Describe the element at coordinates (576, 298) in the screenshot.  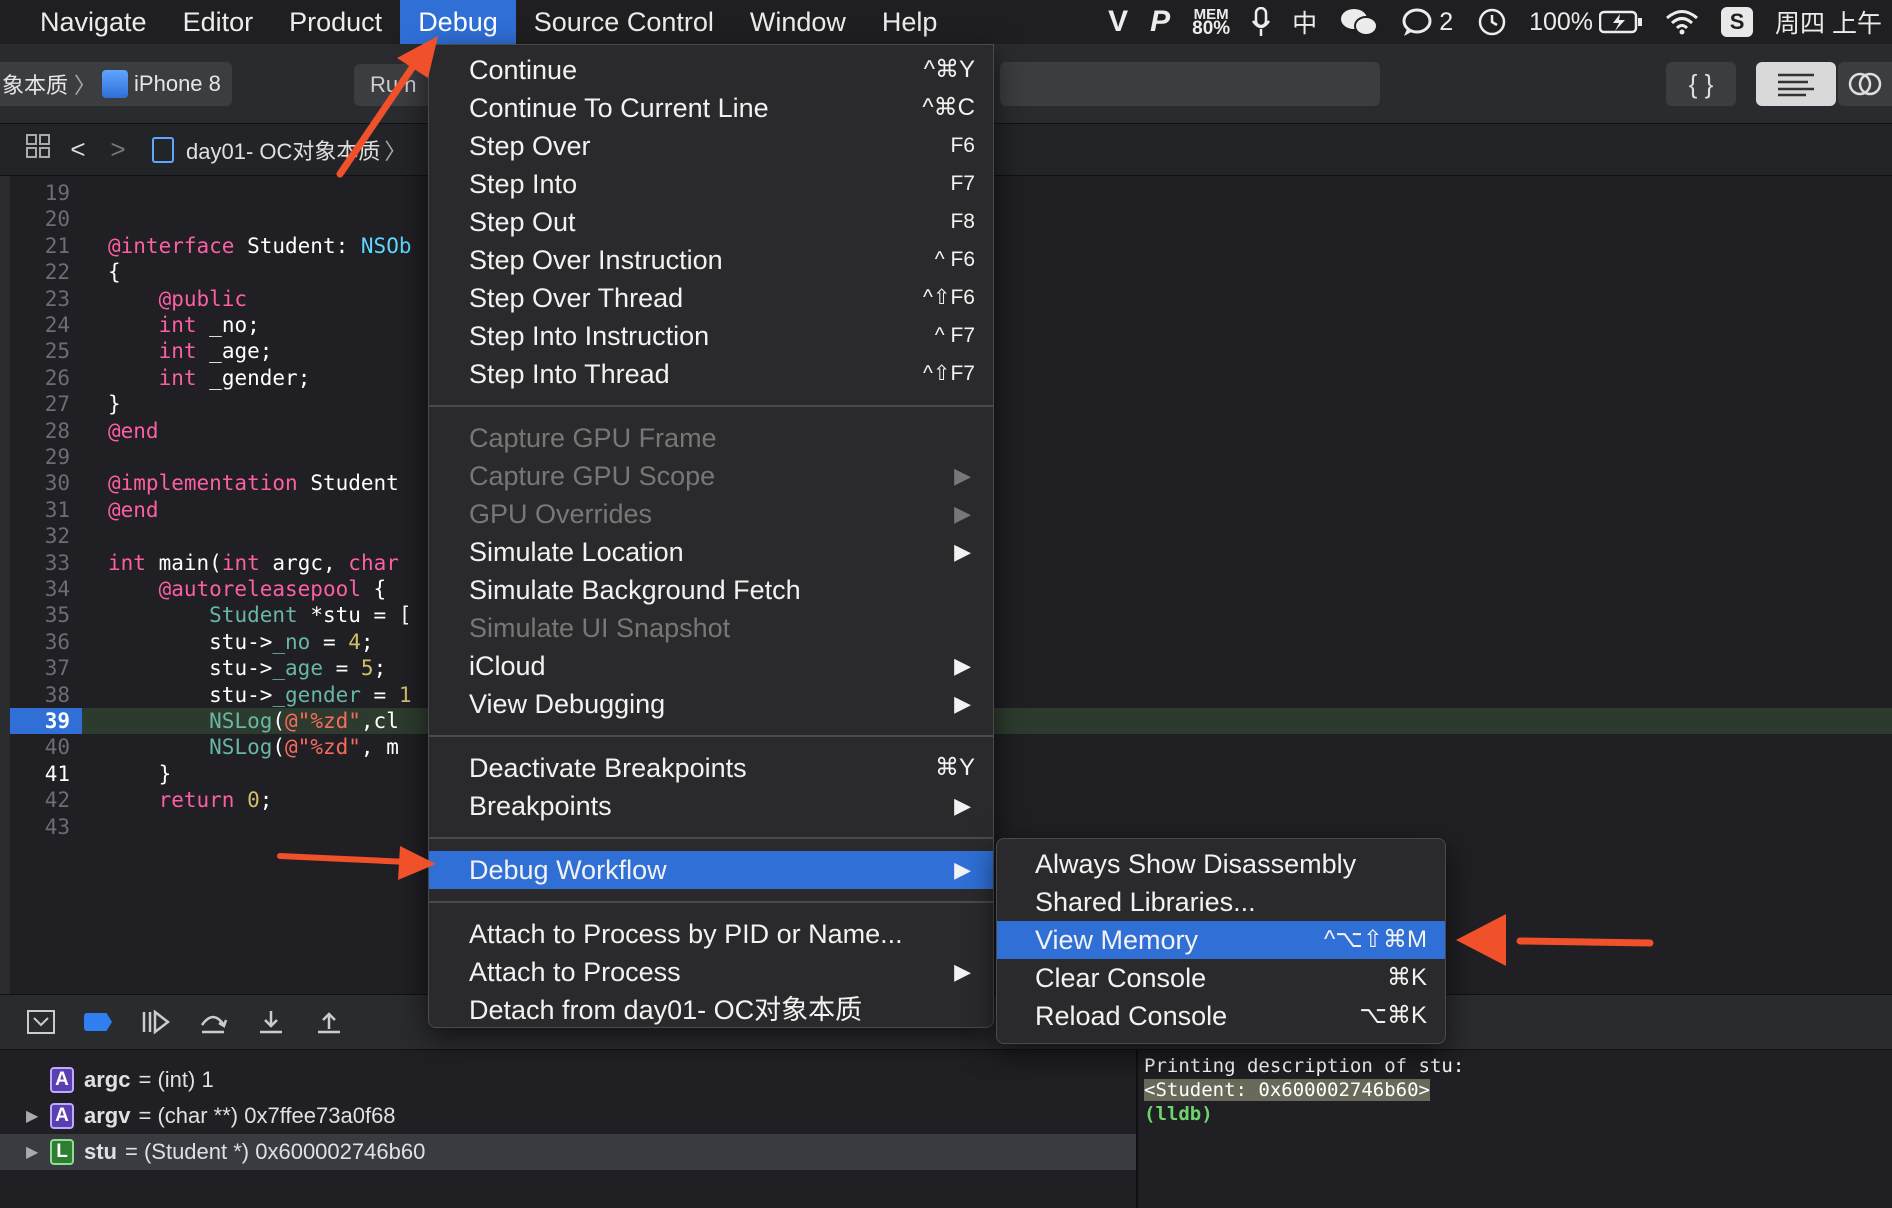
I see `menu-item-label: Step Over Thread` at that location.